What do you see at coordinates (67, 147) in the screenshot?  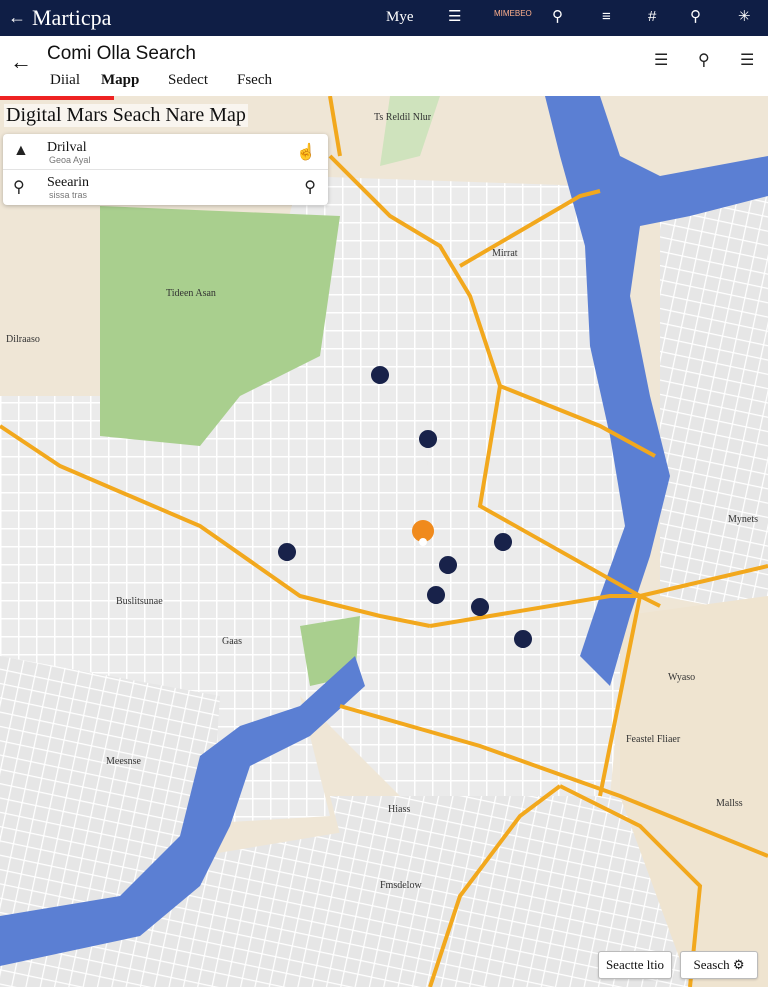 I see `row-label: Drilval` at bounding box center [67, 147].